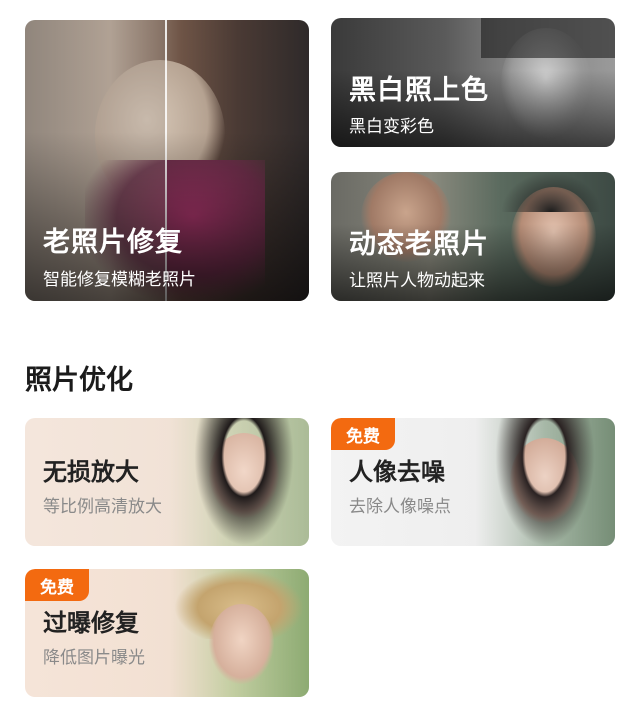  I want to click on animate-card: 动态老照片 让照片人物动起来, so click(473, 236).